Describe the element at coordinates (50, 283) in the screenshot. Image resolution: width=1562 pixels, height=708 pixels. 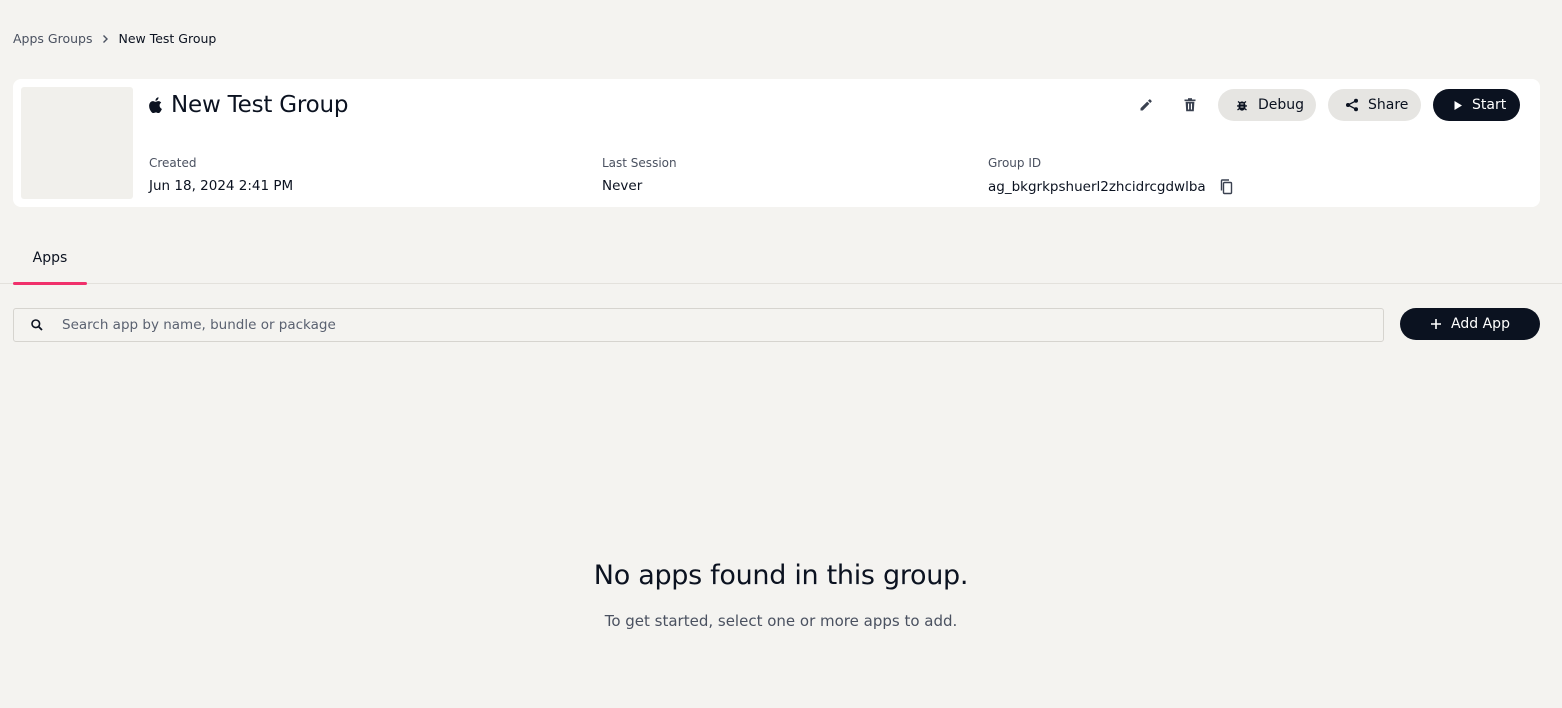
I see `tab-active-indicator` at that location.